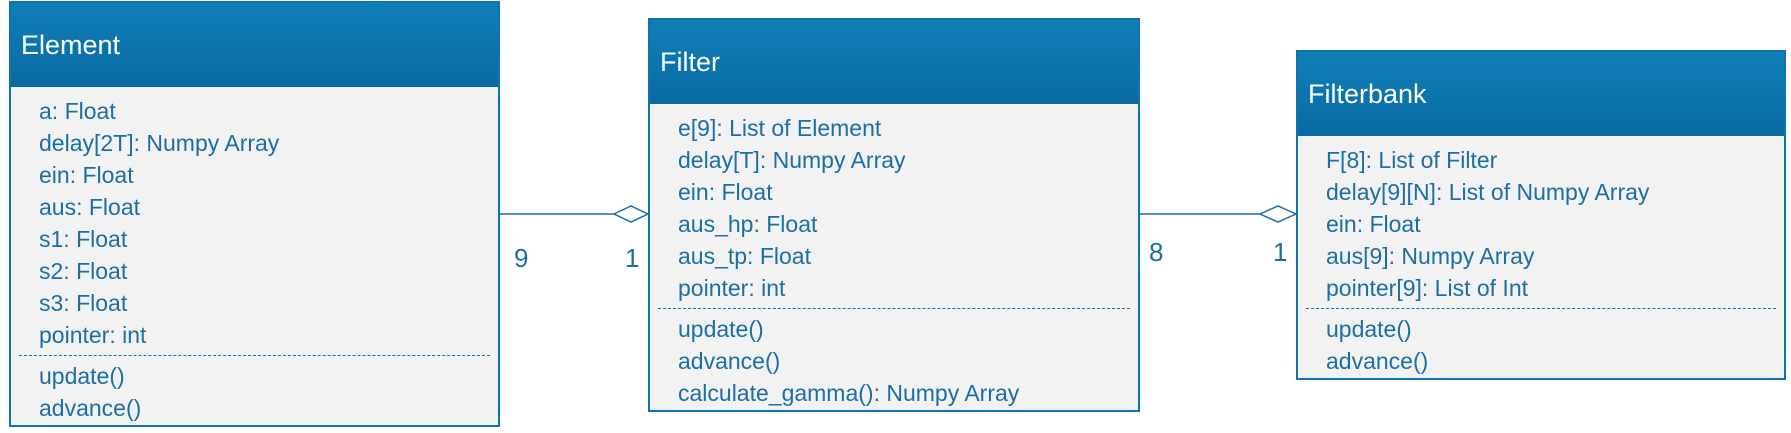 The width and height of the screenshot is (1791, 433). Describe the element at coordinates (1488, 192) in the screenshot. I see `attribute: delay[9][N]: List of Numpy Array` at that location.